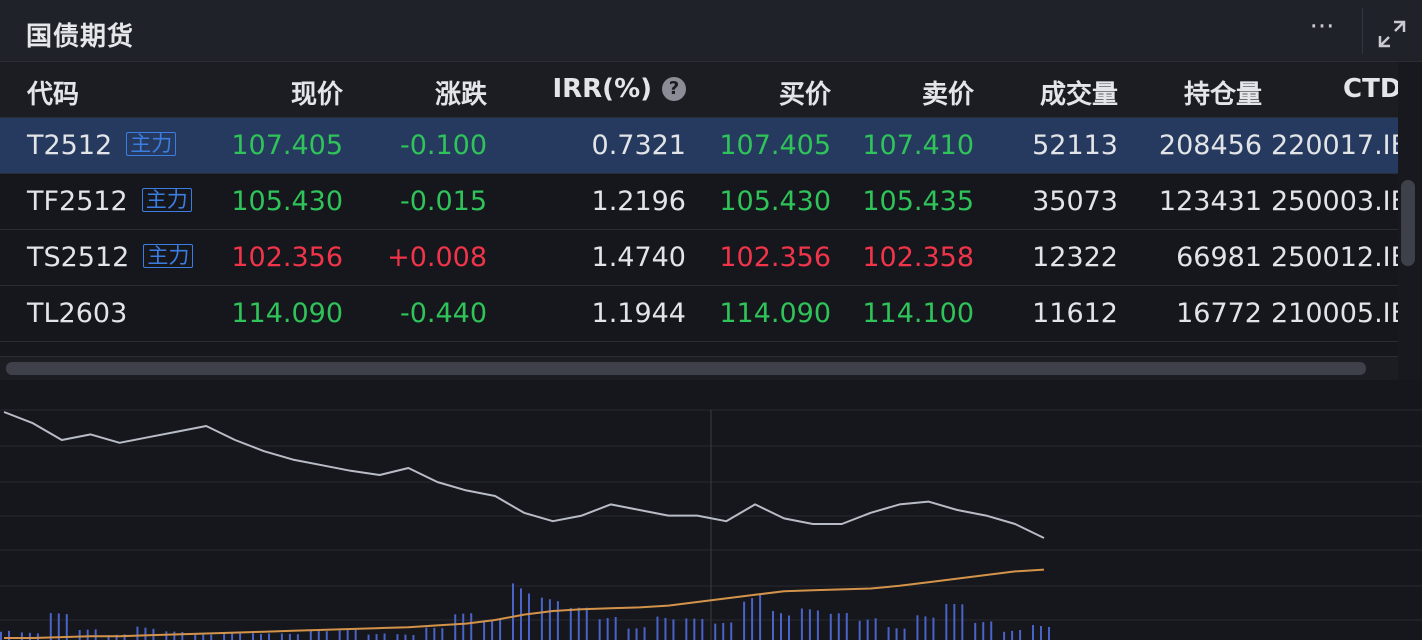  What do you see at coordinates (948, 92) in the screenshot?
I see `header-ask: 卖价` at bounding box center [948, 92].